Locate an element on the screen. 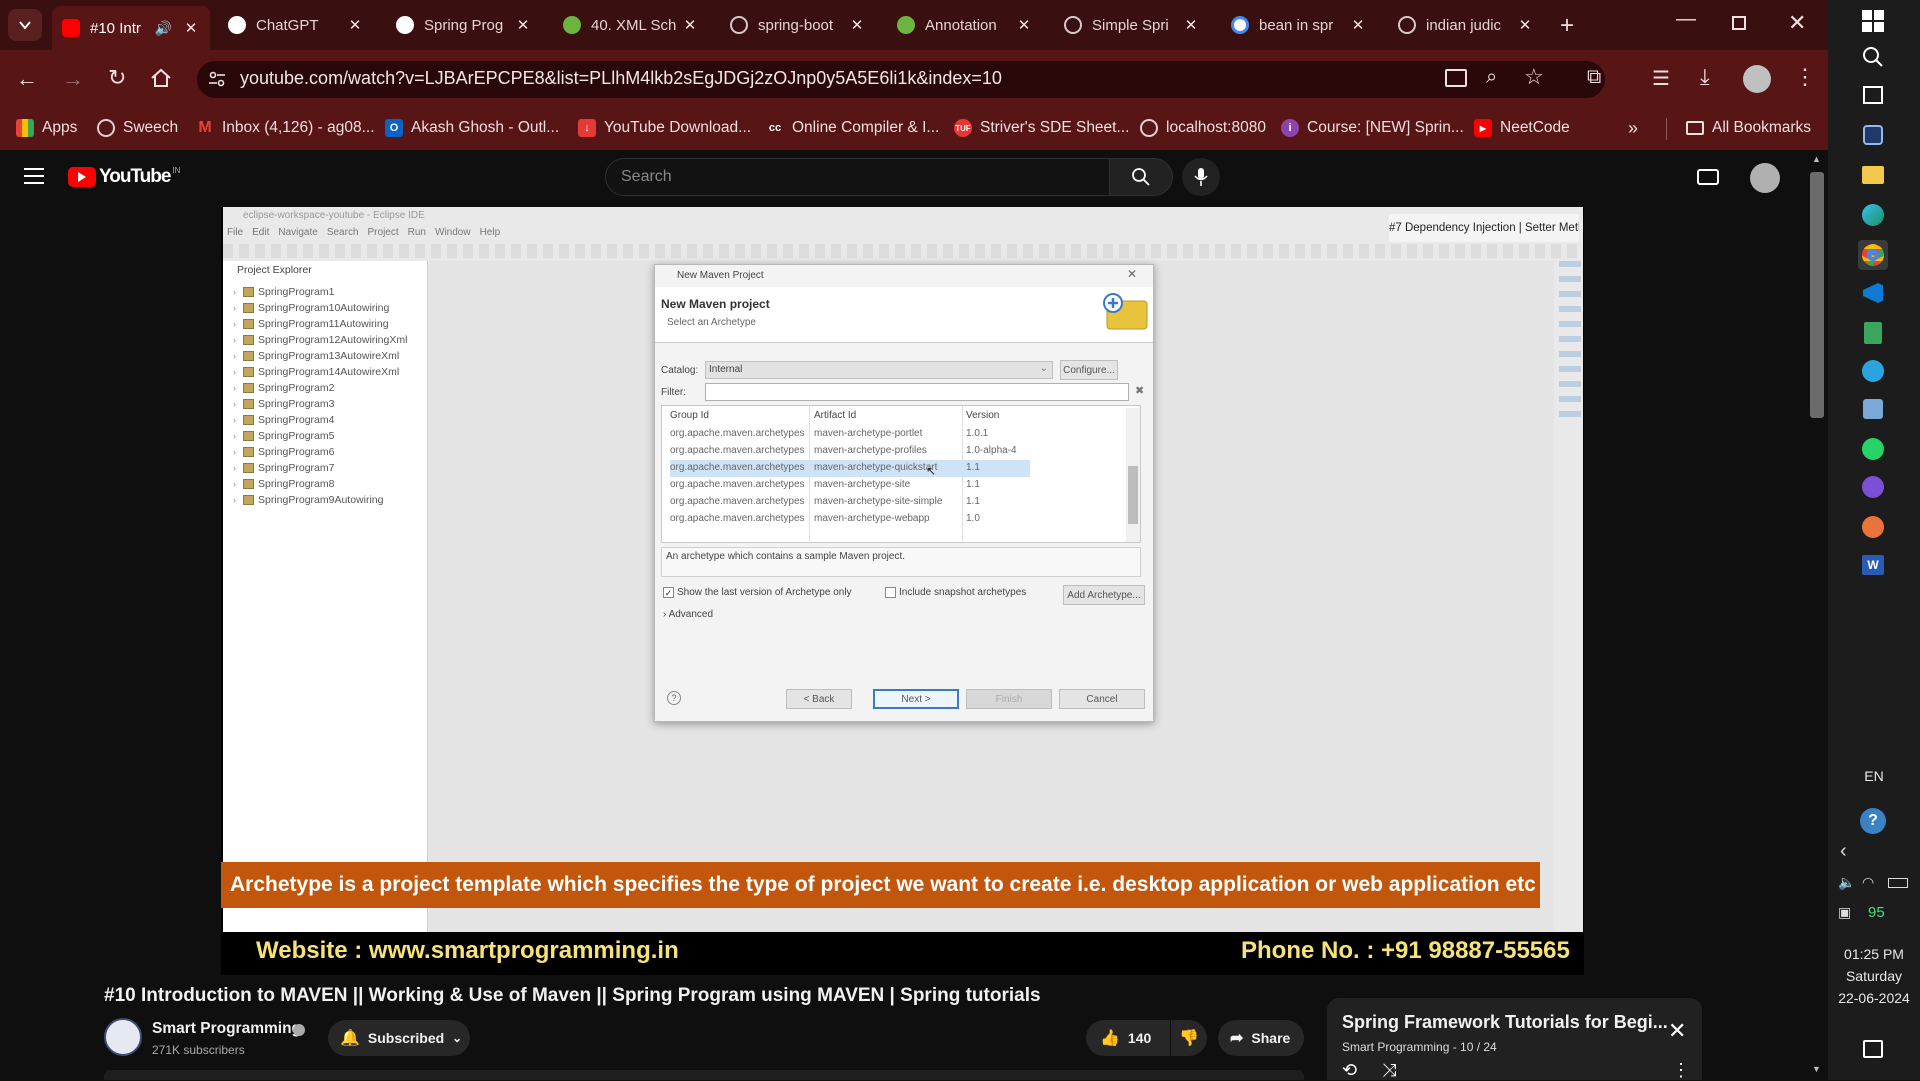 This screenshot has width=1920, height=1081. voice-search-button is located at coordinates (1201, 177).